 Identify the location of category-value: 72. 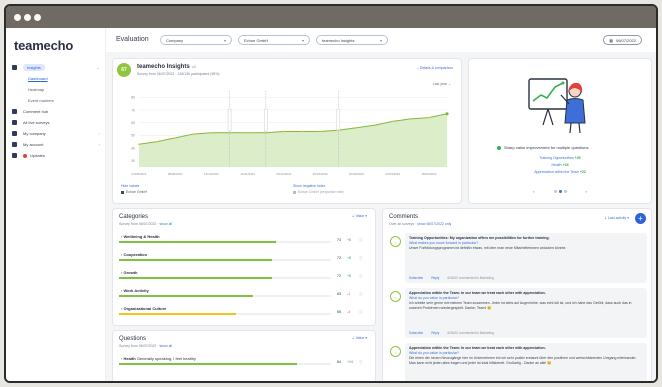
(339, 258).